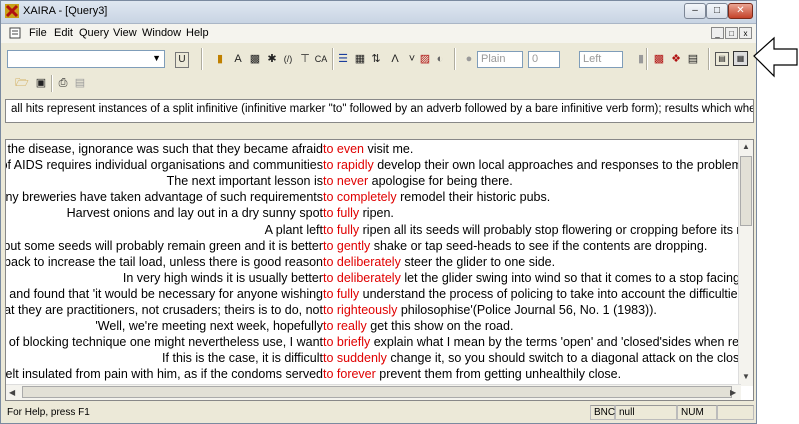 The image size is (799, 424). I want to click on status-bar: For Help, press F1 BNC null NUM, so click(378, 413).